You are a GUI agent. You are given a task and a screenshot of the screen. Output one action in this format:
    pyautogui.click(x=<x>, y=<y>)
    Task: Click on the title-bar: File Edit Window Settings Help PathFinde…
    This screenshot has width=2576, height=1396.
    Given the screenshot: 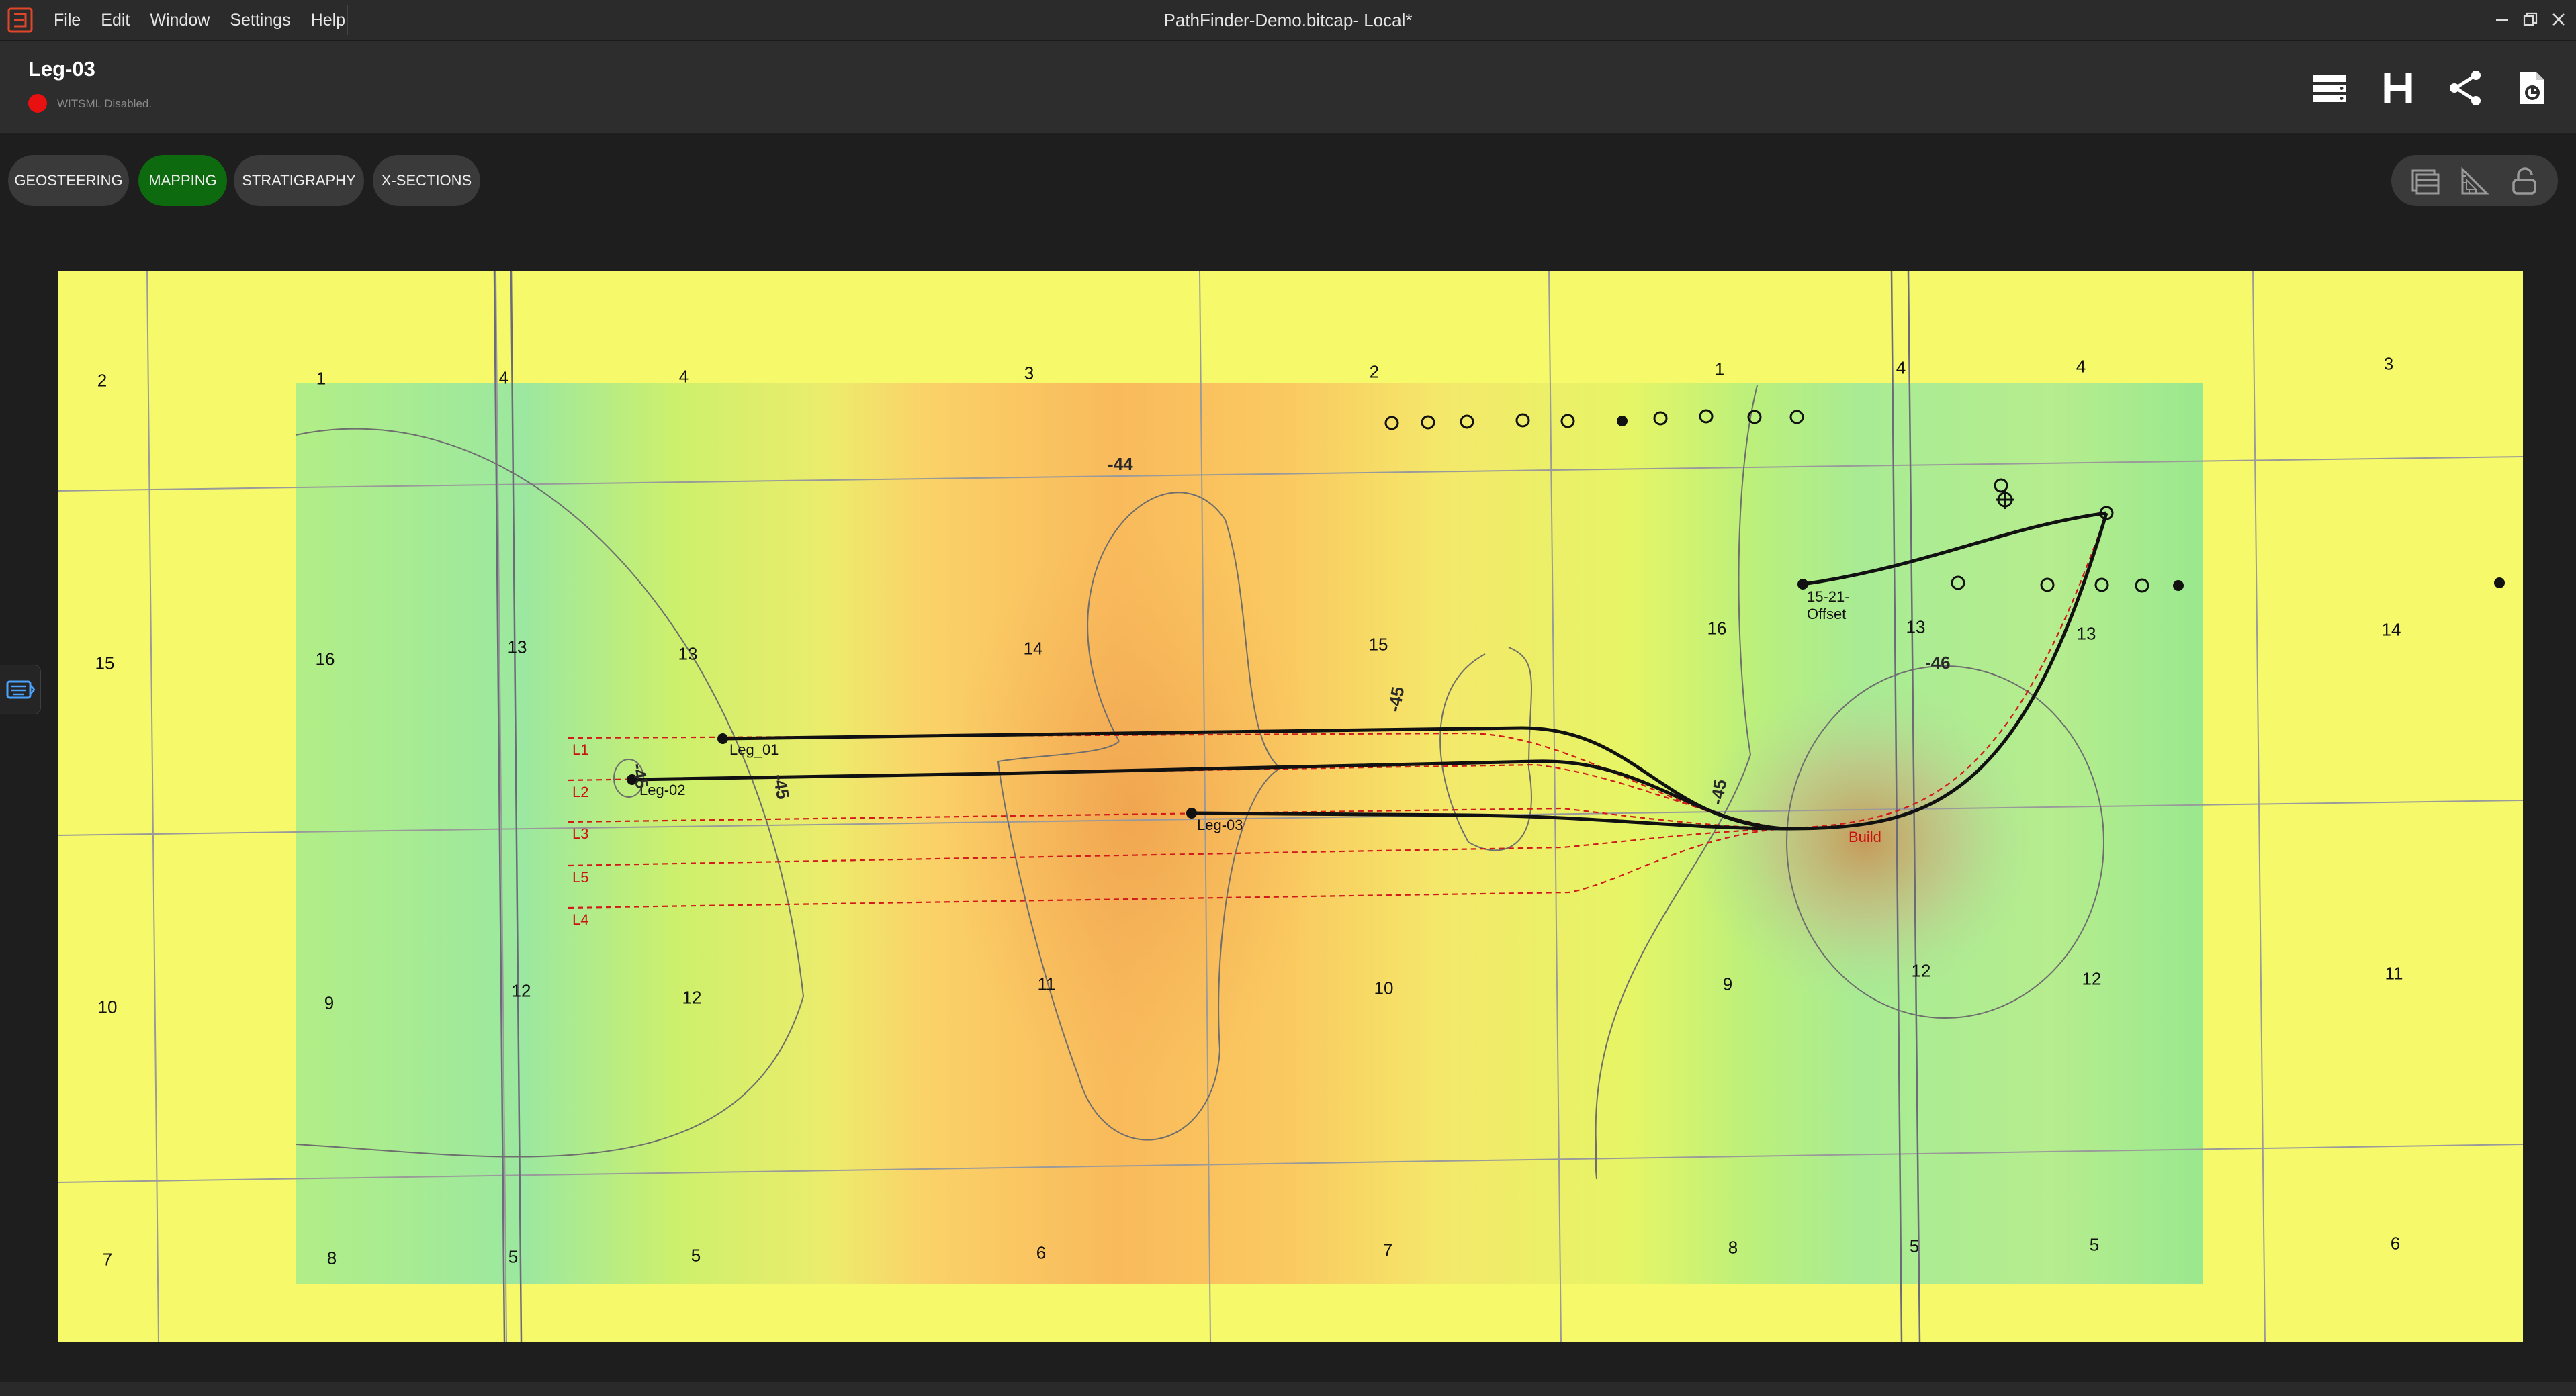 What is the action you would take?
    pyautogui.click(x=1288, y=20)
    